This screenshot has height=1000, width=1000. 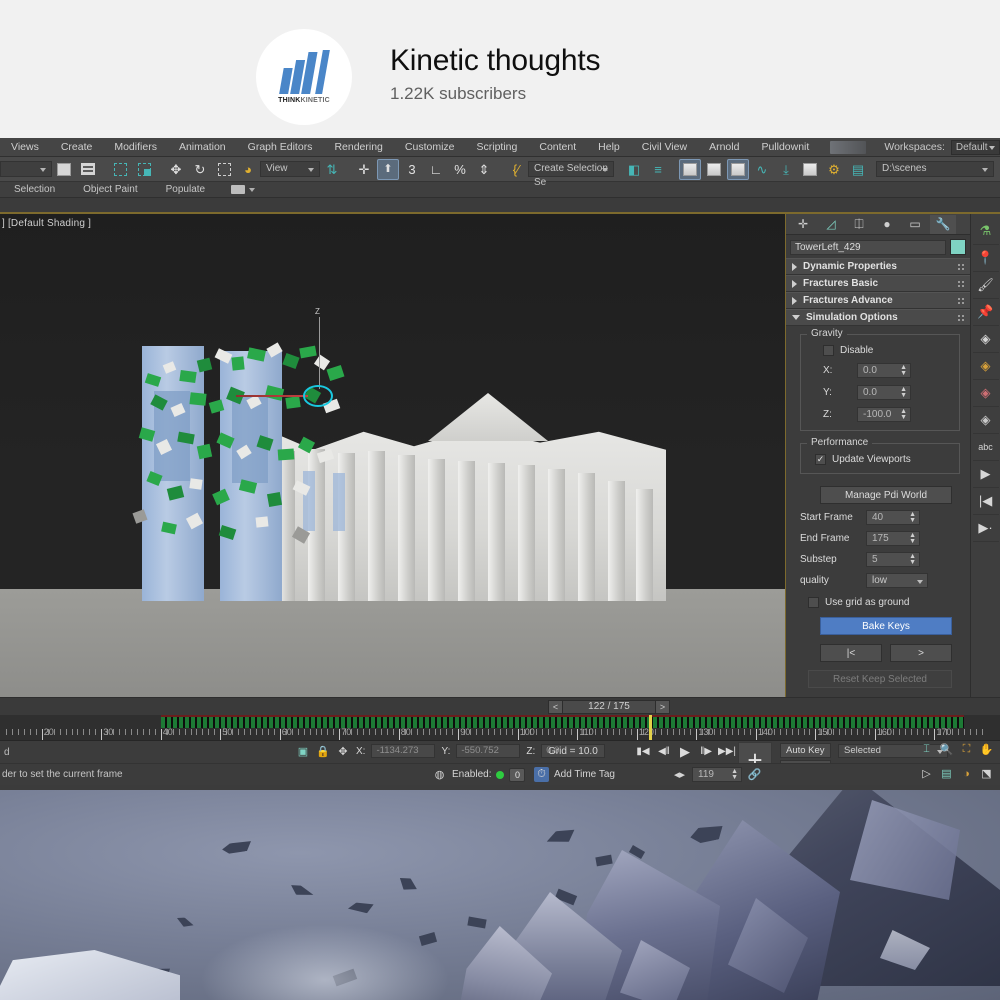 I want to click on modify-tab: ◿, so click(x=831, y=224).